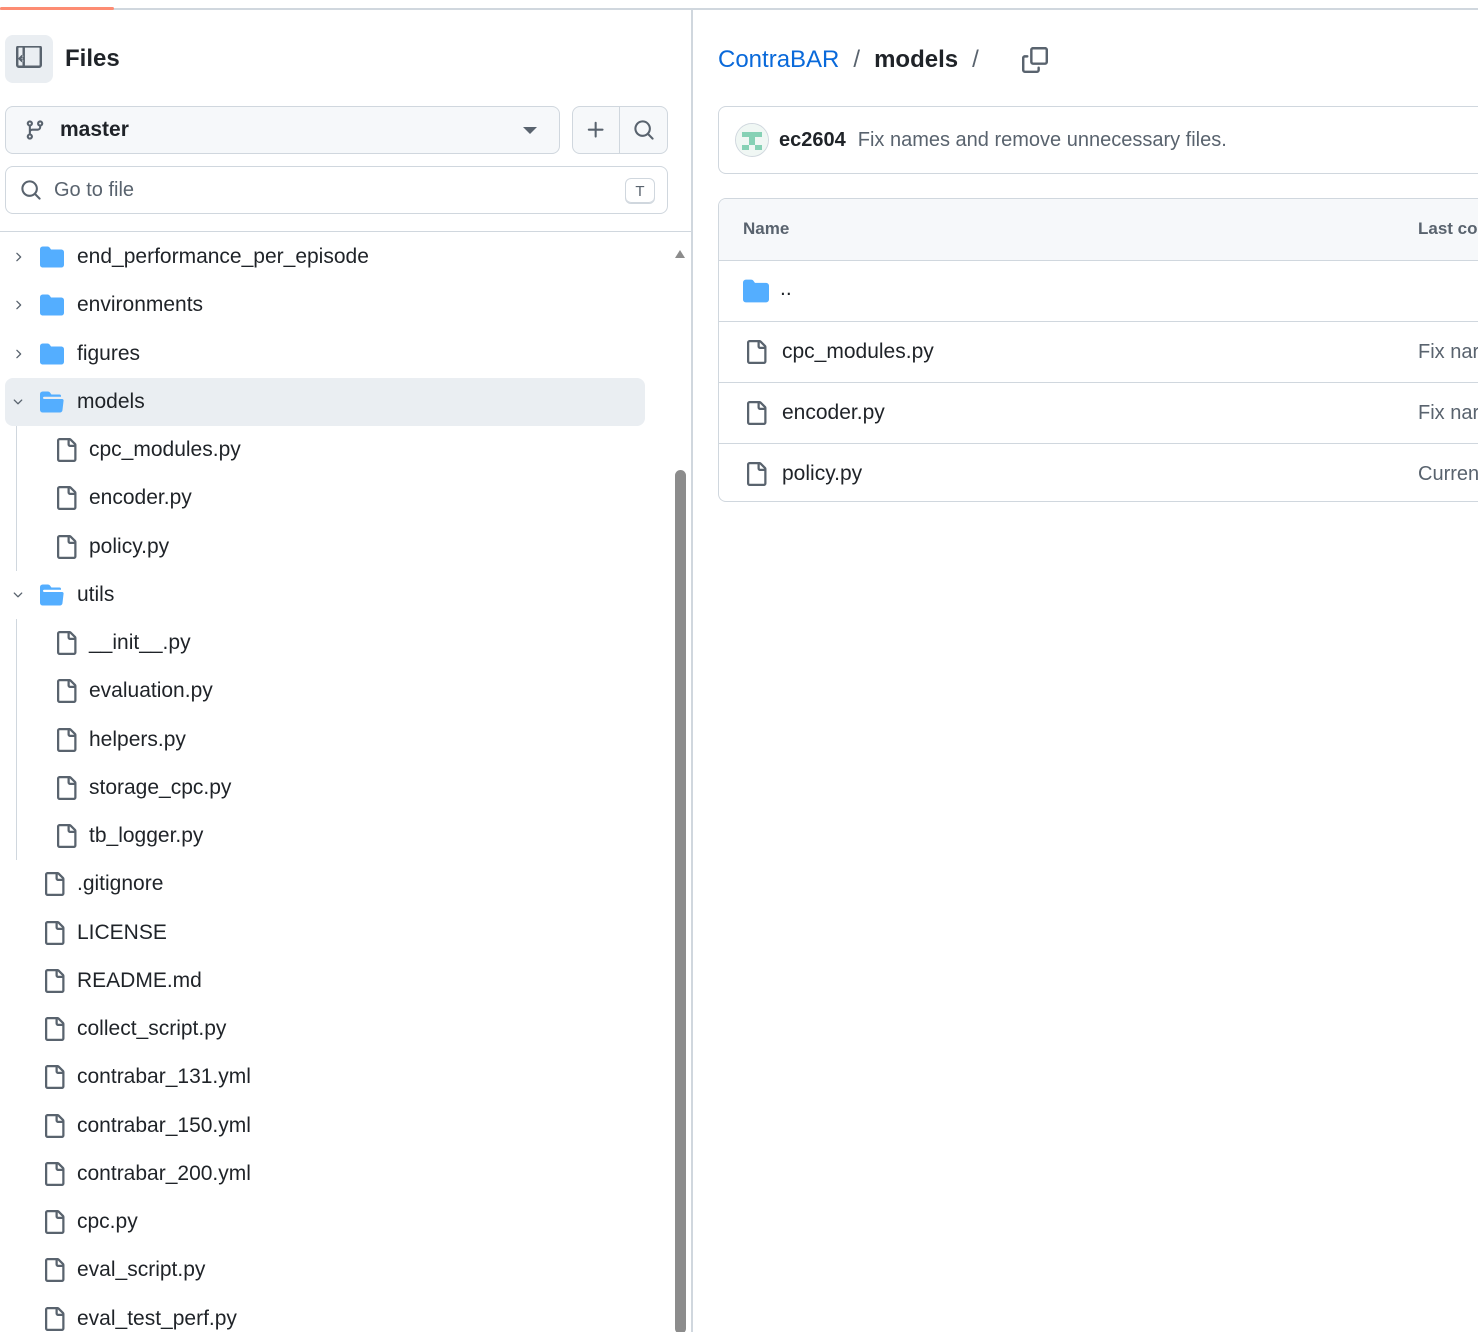  What do you see at coordinates (325, 1029) in the screenshot?
I see `tree-item-collect-script-py: collect_script.py` at bounding box center [325, 1029].